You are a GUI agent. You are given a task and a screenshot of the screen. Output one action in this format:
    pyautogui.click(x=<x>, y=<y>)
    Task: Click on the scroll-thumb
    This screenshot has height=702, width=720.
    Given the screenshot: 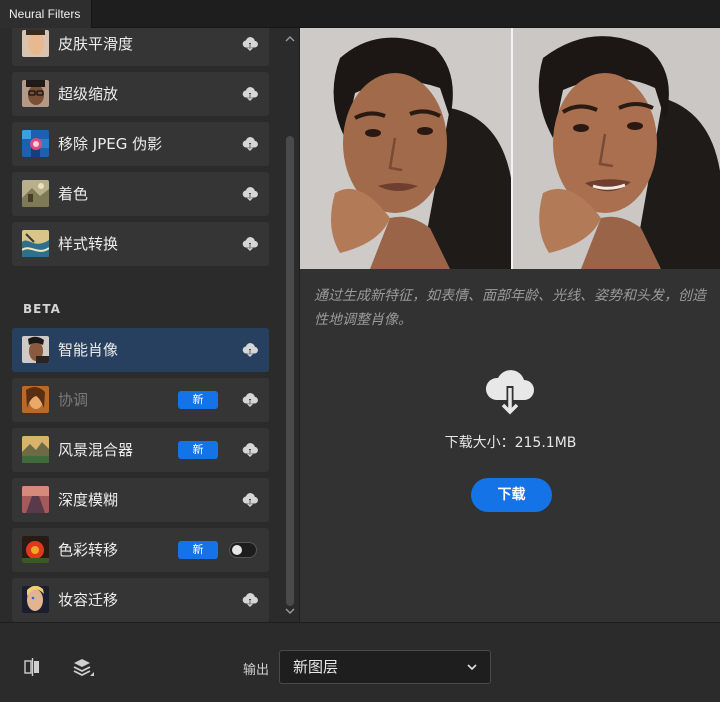 What is the action you would take?
    pyautogui.click(x=290, y=371)
    